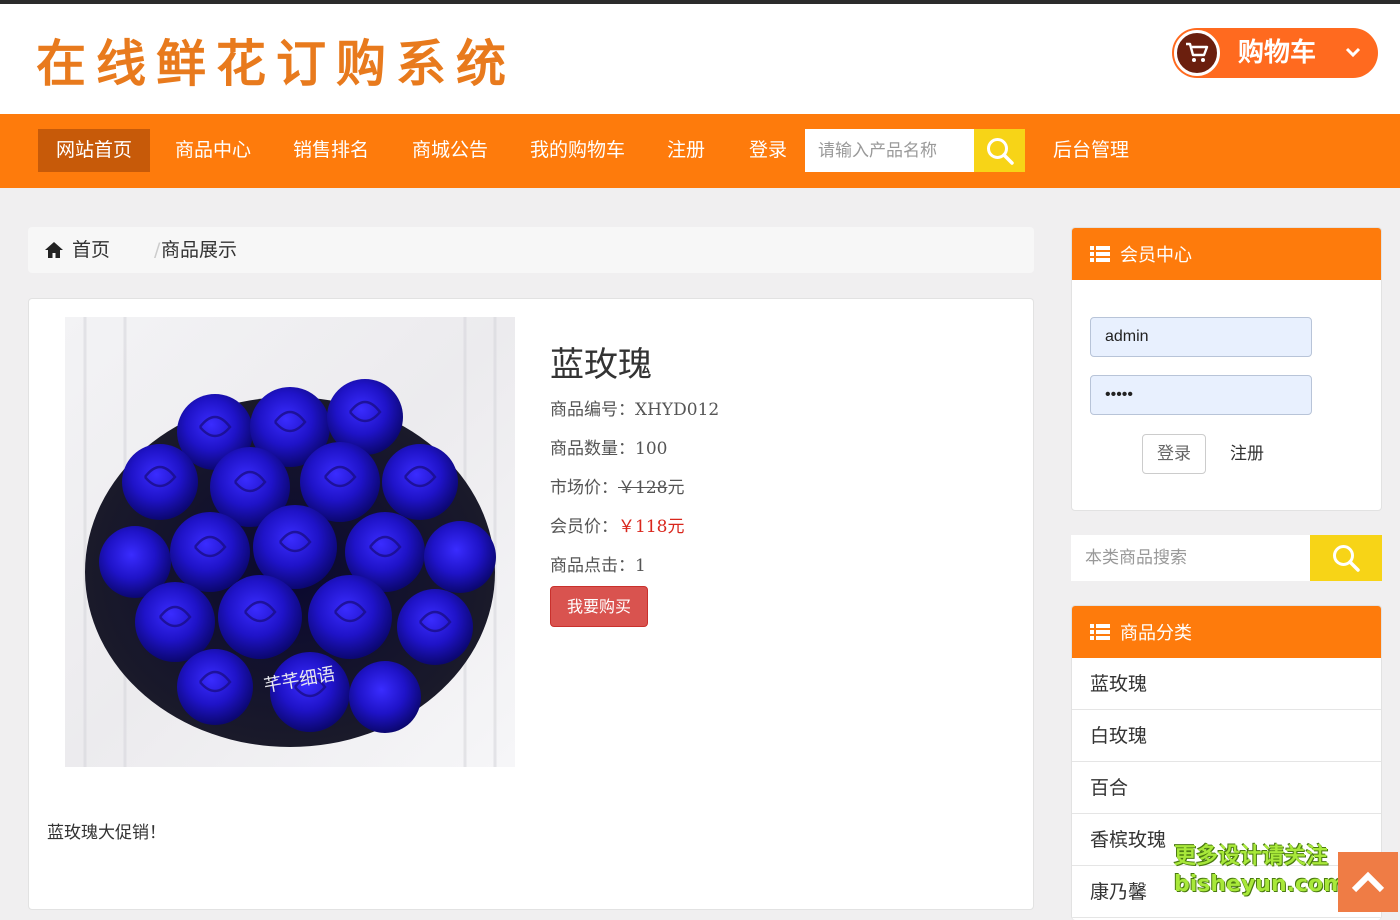 This screenshot has height=920, width=1400. Describe the element at coordinates (599, 606) in the screenshot. I see `buy-button: 我要购买` at that location.